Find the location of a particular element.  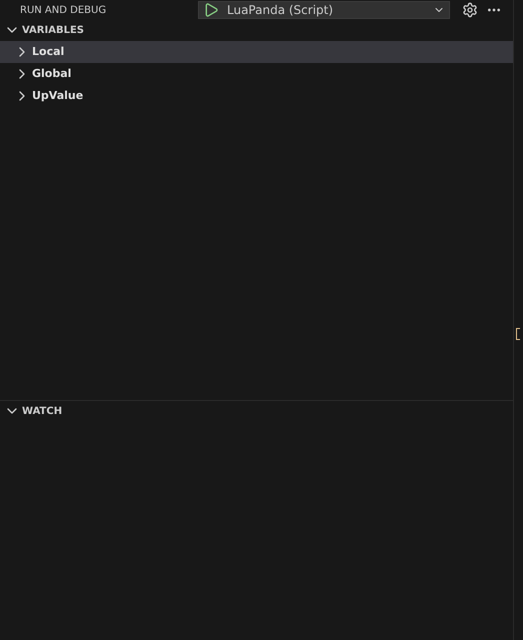

section-header: WATCH is located at coordinates (256, 411).